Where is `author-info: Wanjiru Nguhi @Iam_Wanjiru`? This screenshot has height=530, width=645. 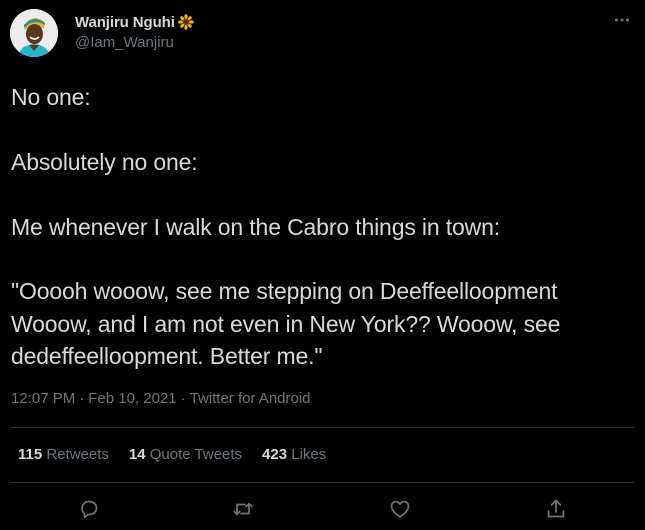
author-info: Wanjiru Nguhi @Iam_Wanjiru is located at coordinates (134, 31).